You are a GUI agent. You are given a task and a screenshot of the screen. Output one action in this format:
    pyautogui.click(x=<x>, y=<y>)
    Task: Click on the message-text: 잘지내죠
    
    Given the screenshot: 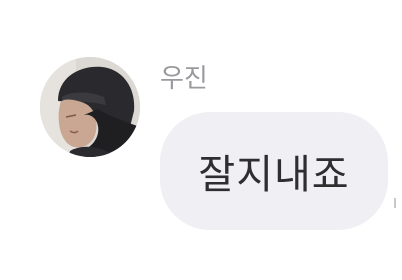 What is the action you would take?
    pyautogui.click(x=274, y=175)
    